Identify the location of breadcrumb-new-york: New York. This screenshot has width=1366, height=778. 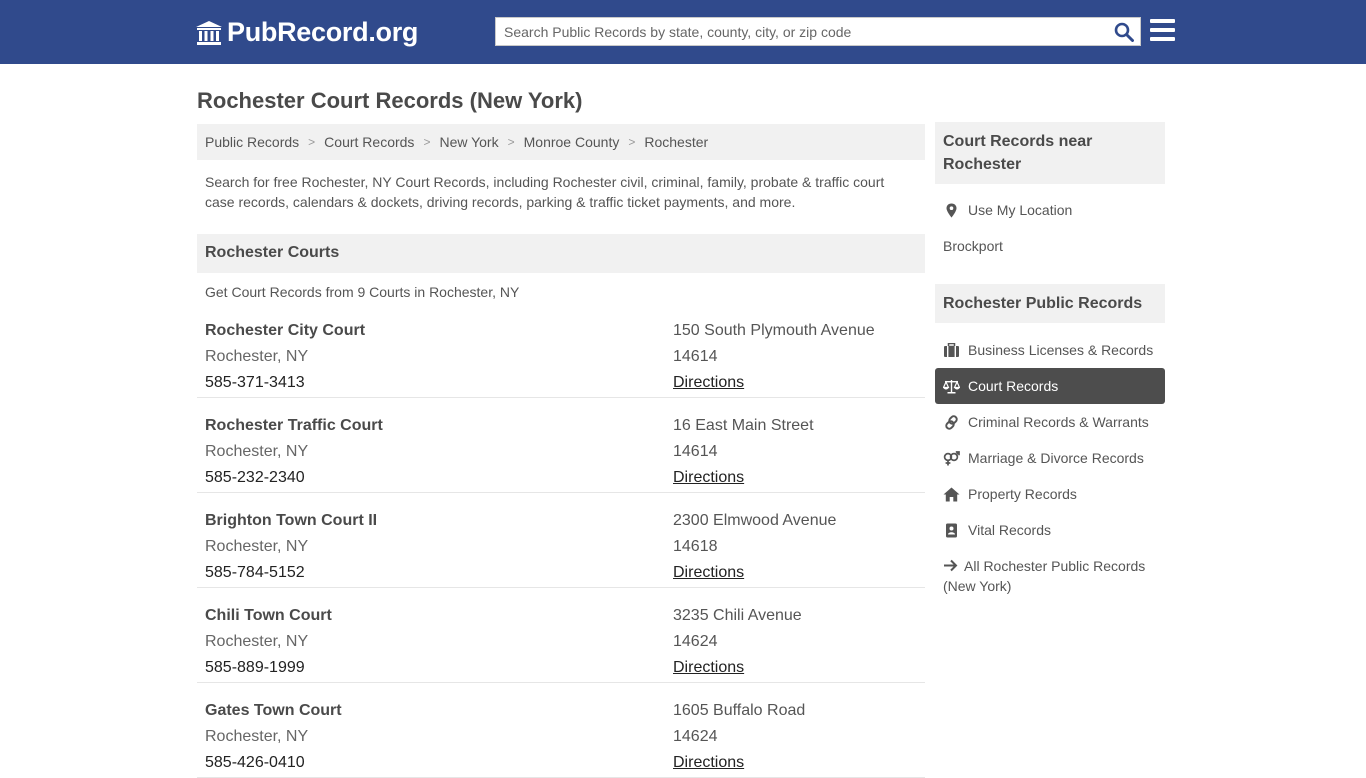
(468, 142).